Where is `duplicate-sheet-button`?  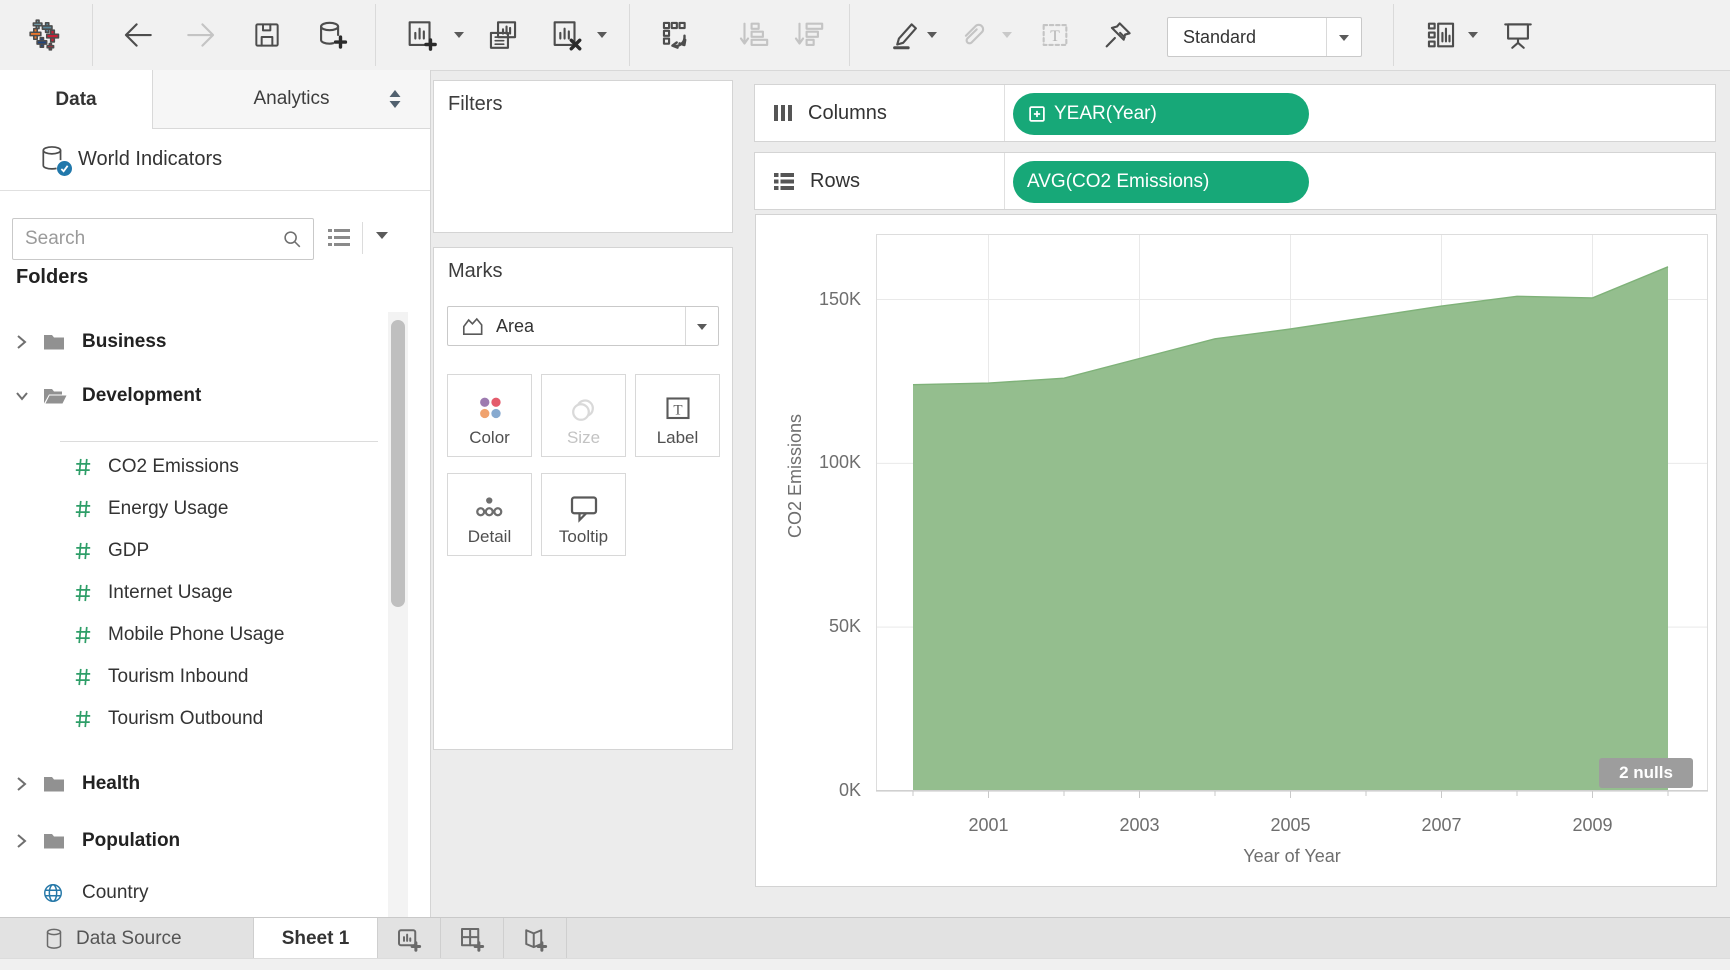 duplicate-sheet-button is located at coordinates (503, 35).